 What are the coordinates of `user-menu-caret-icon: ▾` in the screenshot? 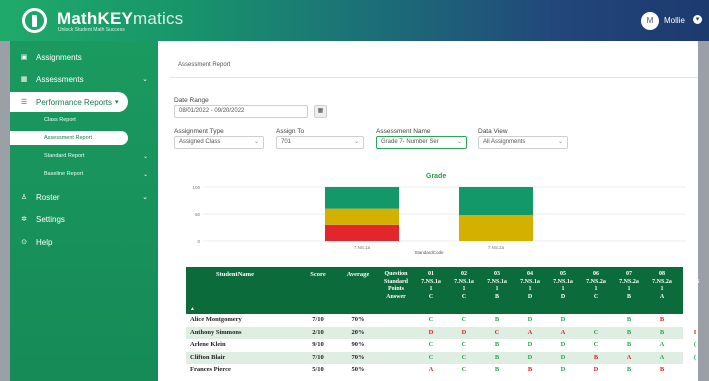 It's located at (697, 19).